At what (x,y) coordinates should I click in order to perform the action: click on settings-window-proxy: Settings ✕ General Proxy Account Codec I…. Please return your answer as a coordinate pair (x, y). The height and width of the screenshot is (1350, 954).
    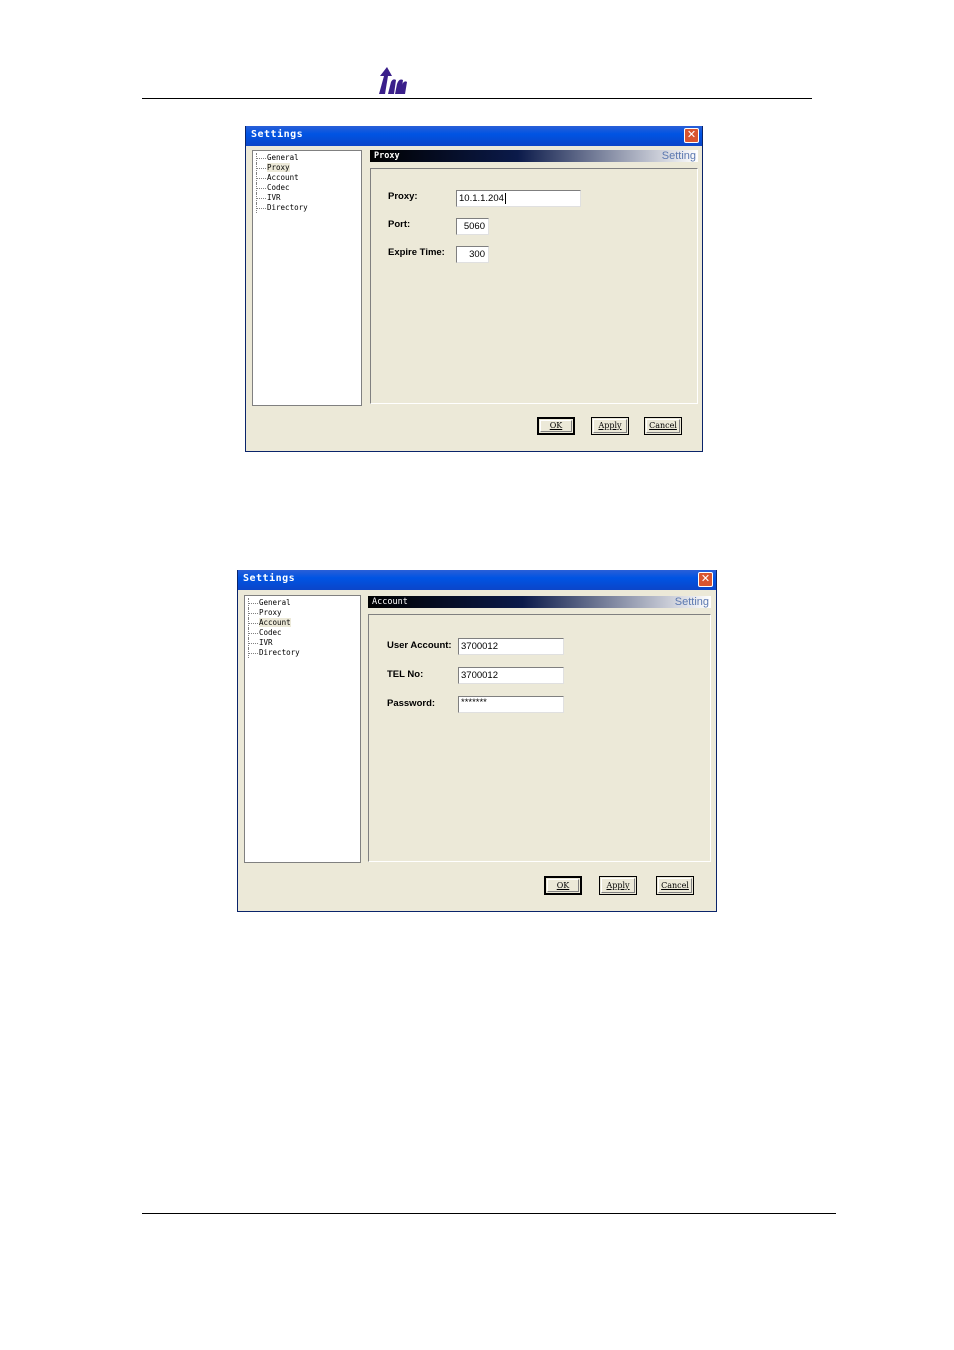
    Looking at the image, I should click on (474, 289).